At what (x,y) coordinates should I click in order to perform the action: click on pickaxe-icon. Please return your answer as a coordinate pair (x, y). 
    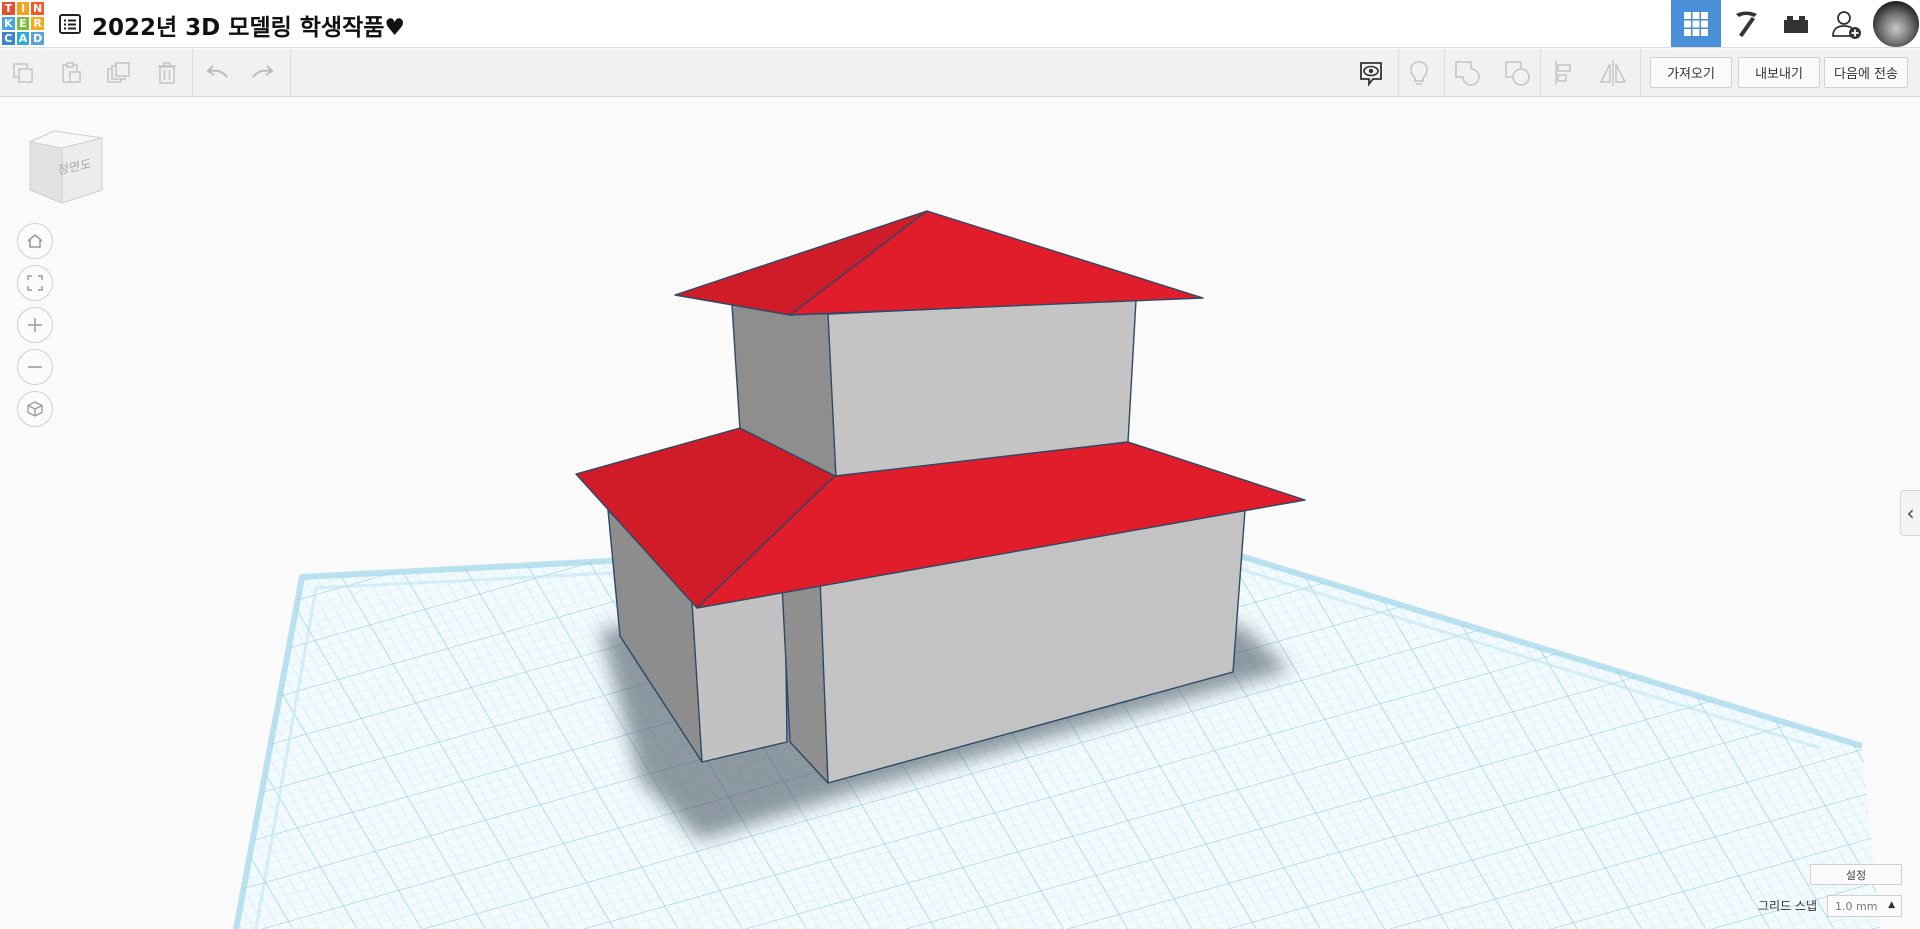
    Looking at the image, I should click on (1746, 24).